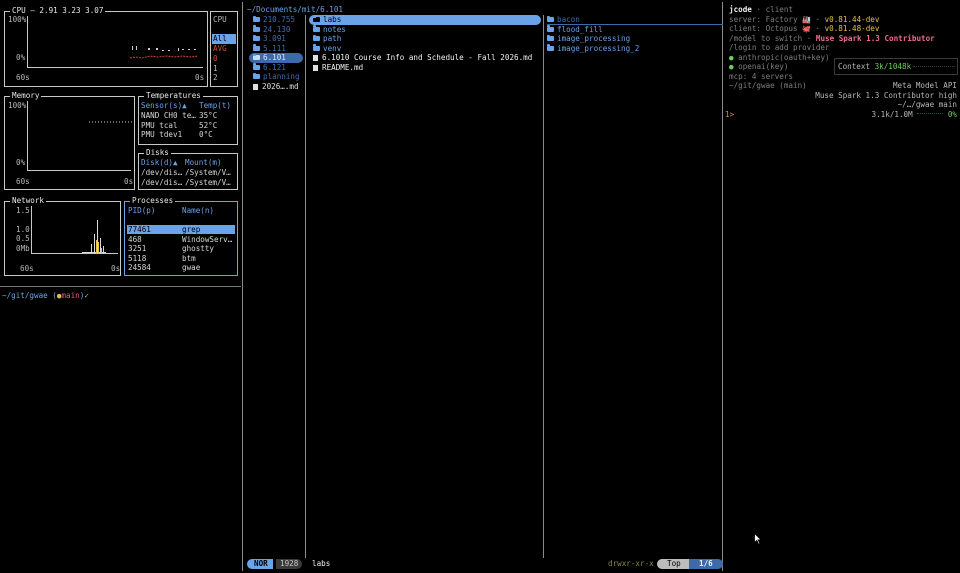 The width and height of the screenshot is (960, 573). I want to click on server-label: server: Factory, so click(766, 19).